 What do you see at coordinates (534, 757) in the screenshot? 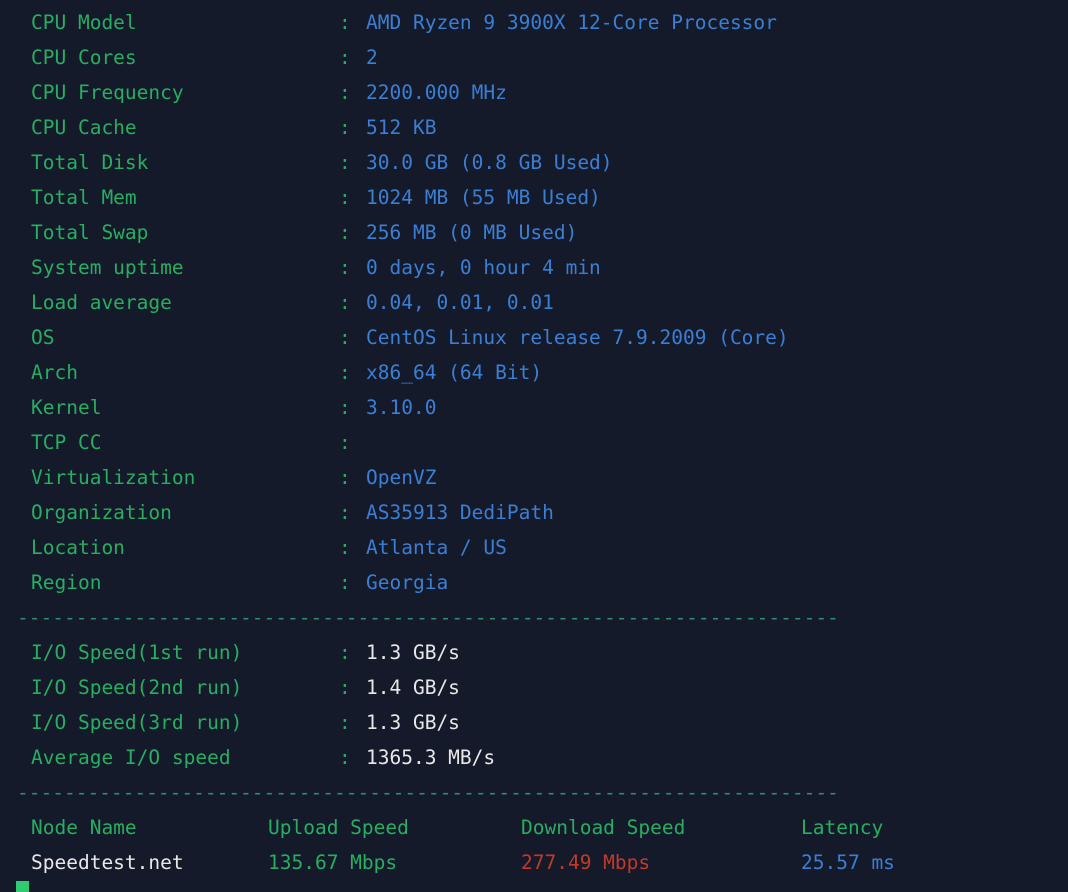
I see `io-row-average: Average I/O speed : 1365.3 MB/s` at bounding box center [534, 757].